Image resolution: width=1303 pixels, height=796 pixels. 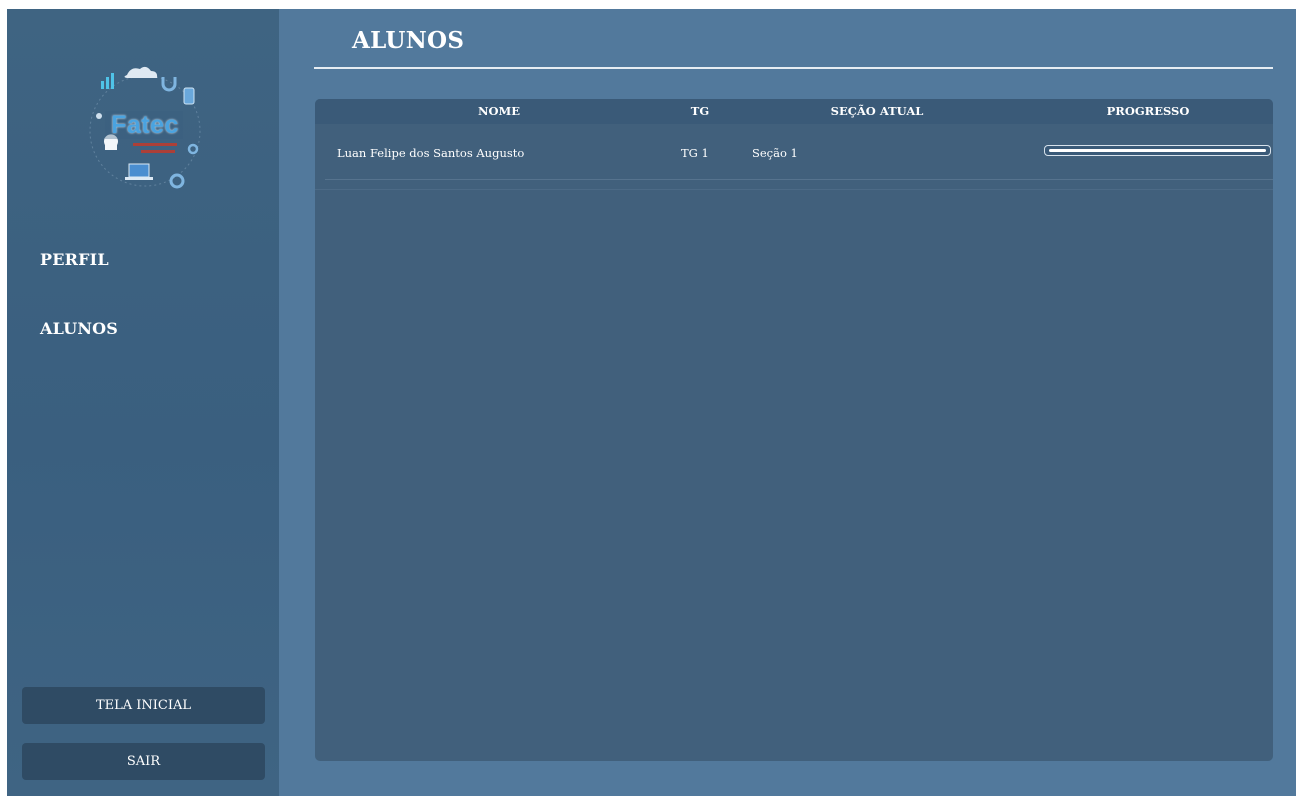 What do you see at coordinates (143, 761) in the screenshot?
I see `logout-button: SAIR` at bounding box center [143, 761].